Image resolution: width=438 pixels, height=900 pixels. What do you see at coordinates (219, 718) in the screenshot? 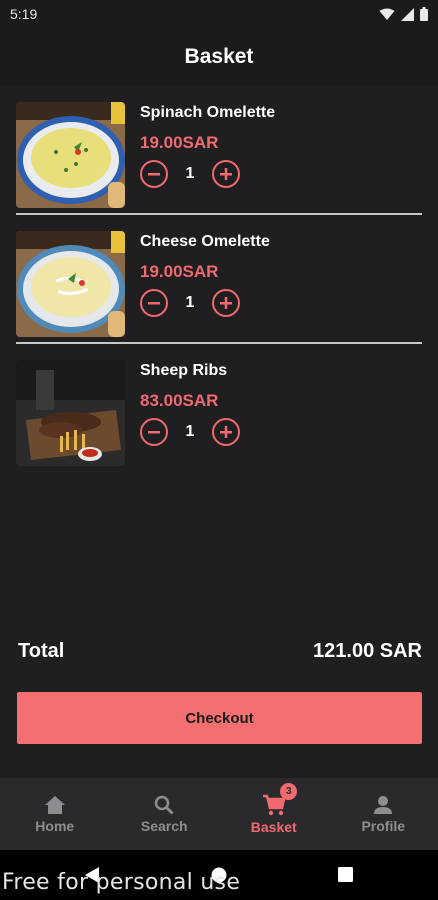
I see `checkout-button: Checkout` at bounding box center [219, 718].